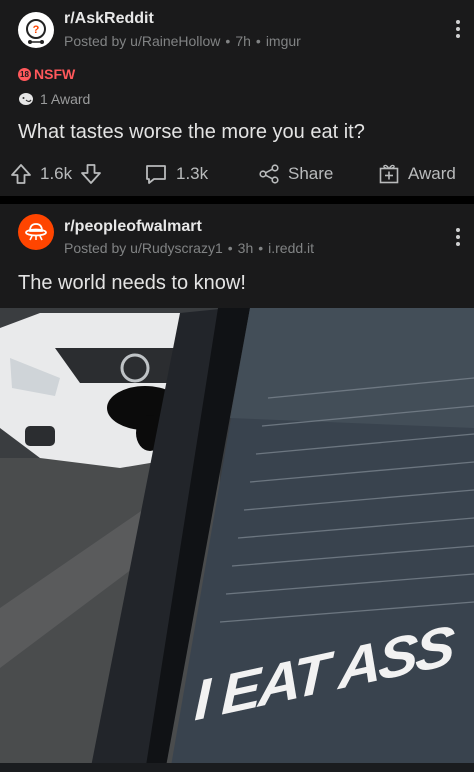 Image resolution: width=474 pixels, height=772 pixels. I want to click on comments-button: 1.3k, so click(176, 174).